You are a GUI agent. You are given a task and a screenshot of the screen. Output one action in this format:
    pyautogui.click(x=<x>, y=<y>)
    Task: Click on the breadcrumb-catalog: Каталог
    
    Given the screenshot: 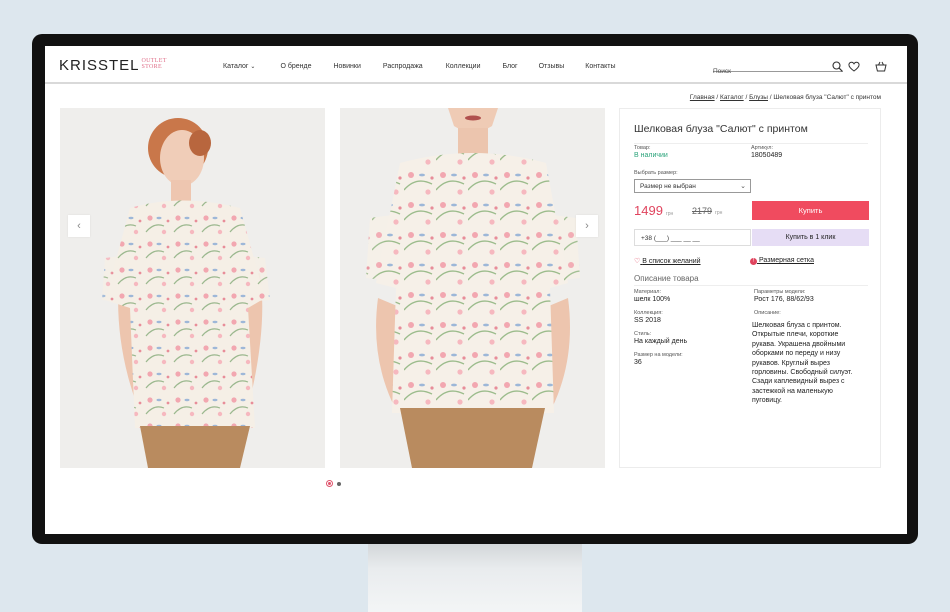 What is the action you would take?
    pyautogui.click(x=732, y=97)
    